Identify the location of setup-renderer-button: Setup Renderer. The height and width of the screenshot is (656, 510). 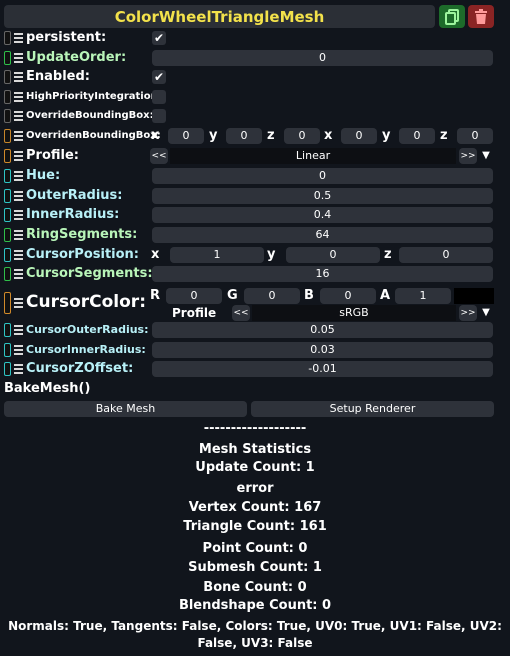
(372, 409).